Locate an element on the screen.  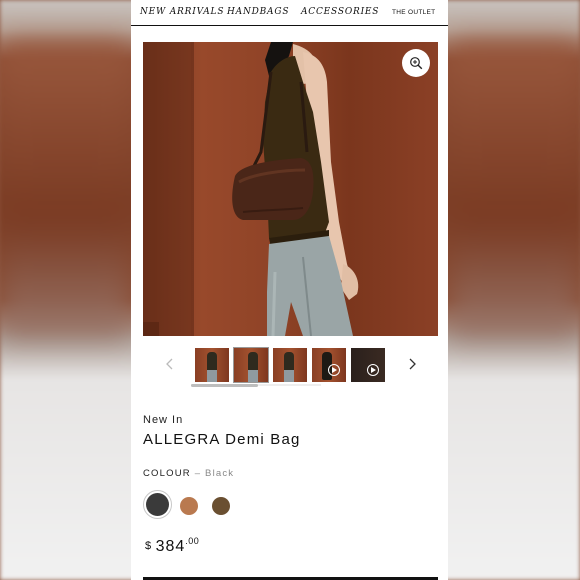
carousel-prev-button is located at coordinates (170, 363).